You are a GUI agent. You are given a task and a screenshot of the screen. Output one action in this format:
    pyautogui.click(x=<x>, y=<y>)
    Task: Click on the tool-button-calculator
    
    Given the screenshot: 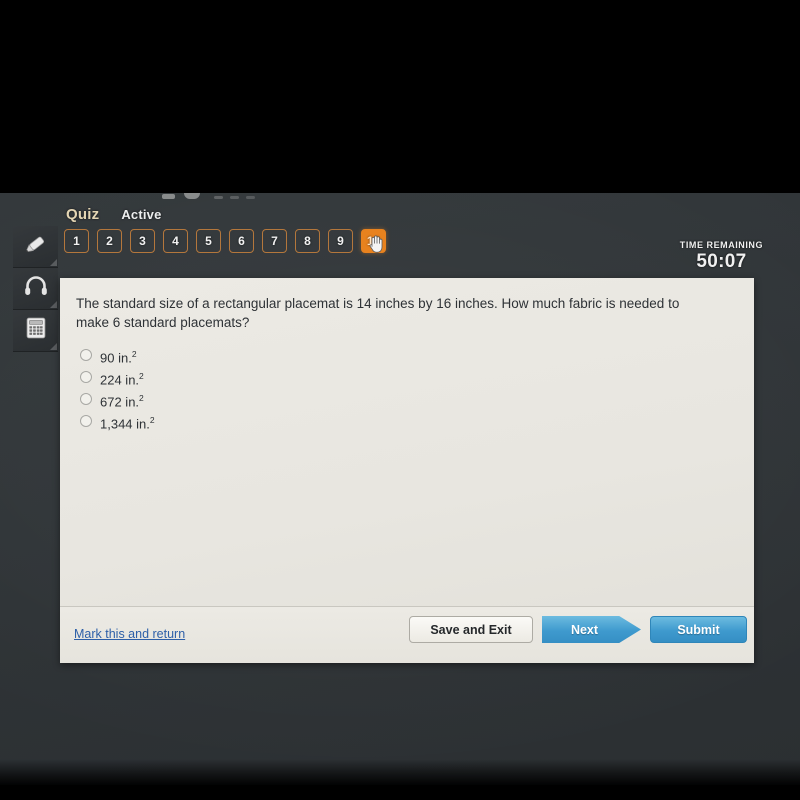 What is the action you would take?
    pyautogui.click(x=35, y=331)
    